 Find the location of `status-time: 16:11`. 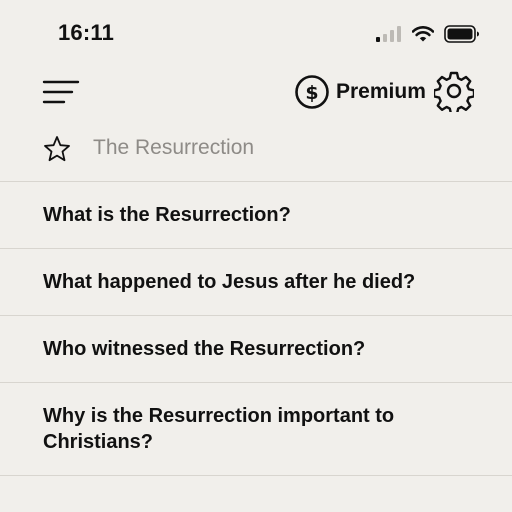

status-time: 16:11 is located at coordinates (86, 32).